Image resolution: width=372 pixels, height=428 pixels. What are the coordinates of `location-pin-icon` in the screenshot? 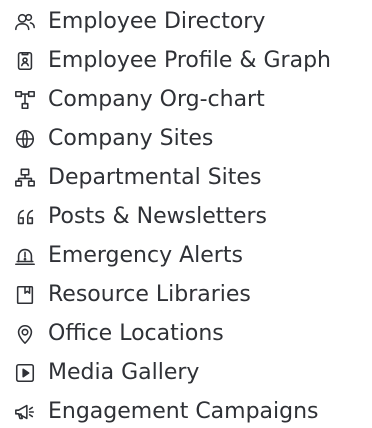 It's located at (25, 334).